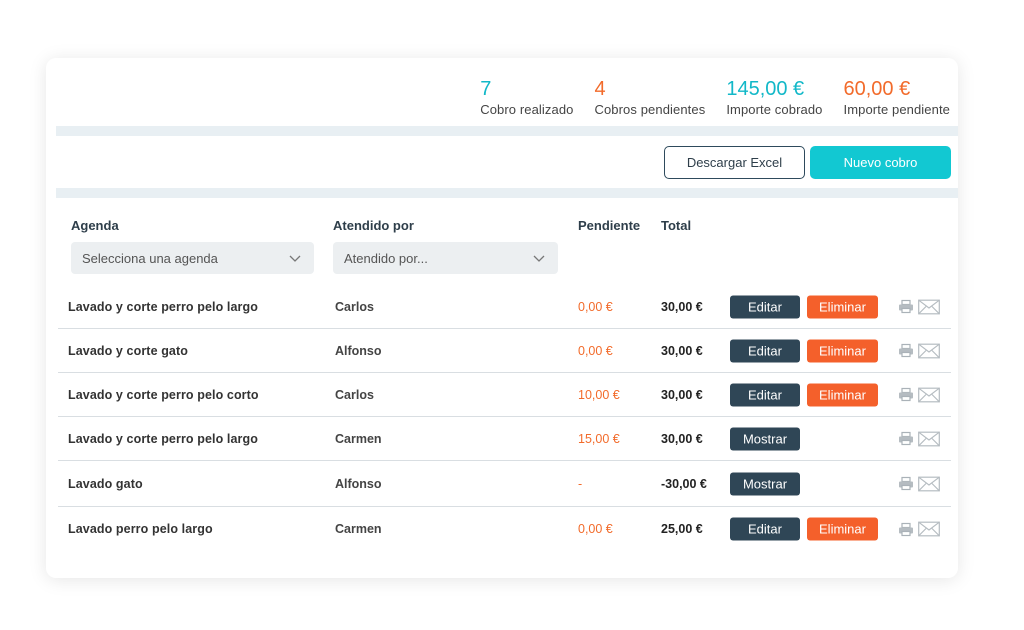 The height and width of the screenshot is (630, 1024). I want to click on download-excel-button: Descargar Excel, so click(734, 162).